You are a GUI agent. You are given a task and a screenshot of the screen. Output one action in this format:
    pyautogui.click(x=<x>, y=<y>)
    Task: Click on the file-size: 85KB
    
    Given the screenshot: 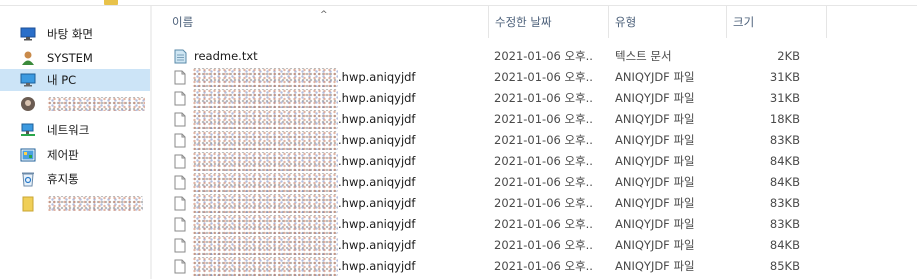 What is the action you would take?
    pyautogui.click(x=784, y=266)
    